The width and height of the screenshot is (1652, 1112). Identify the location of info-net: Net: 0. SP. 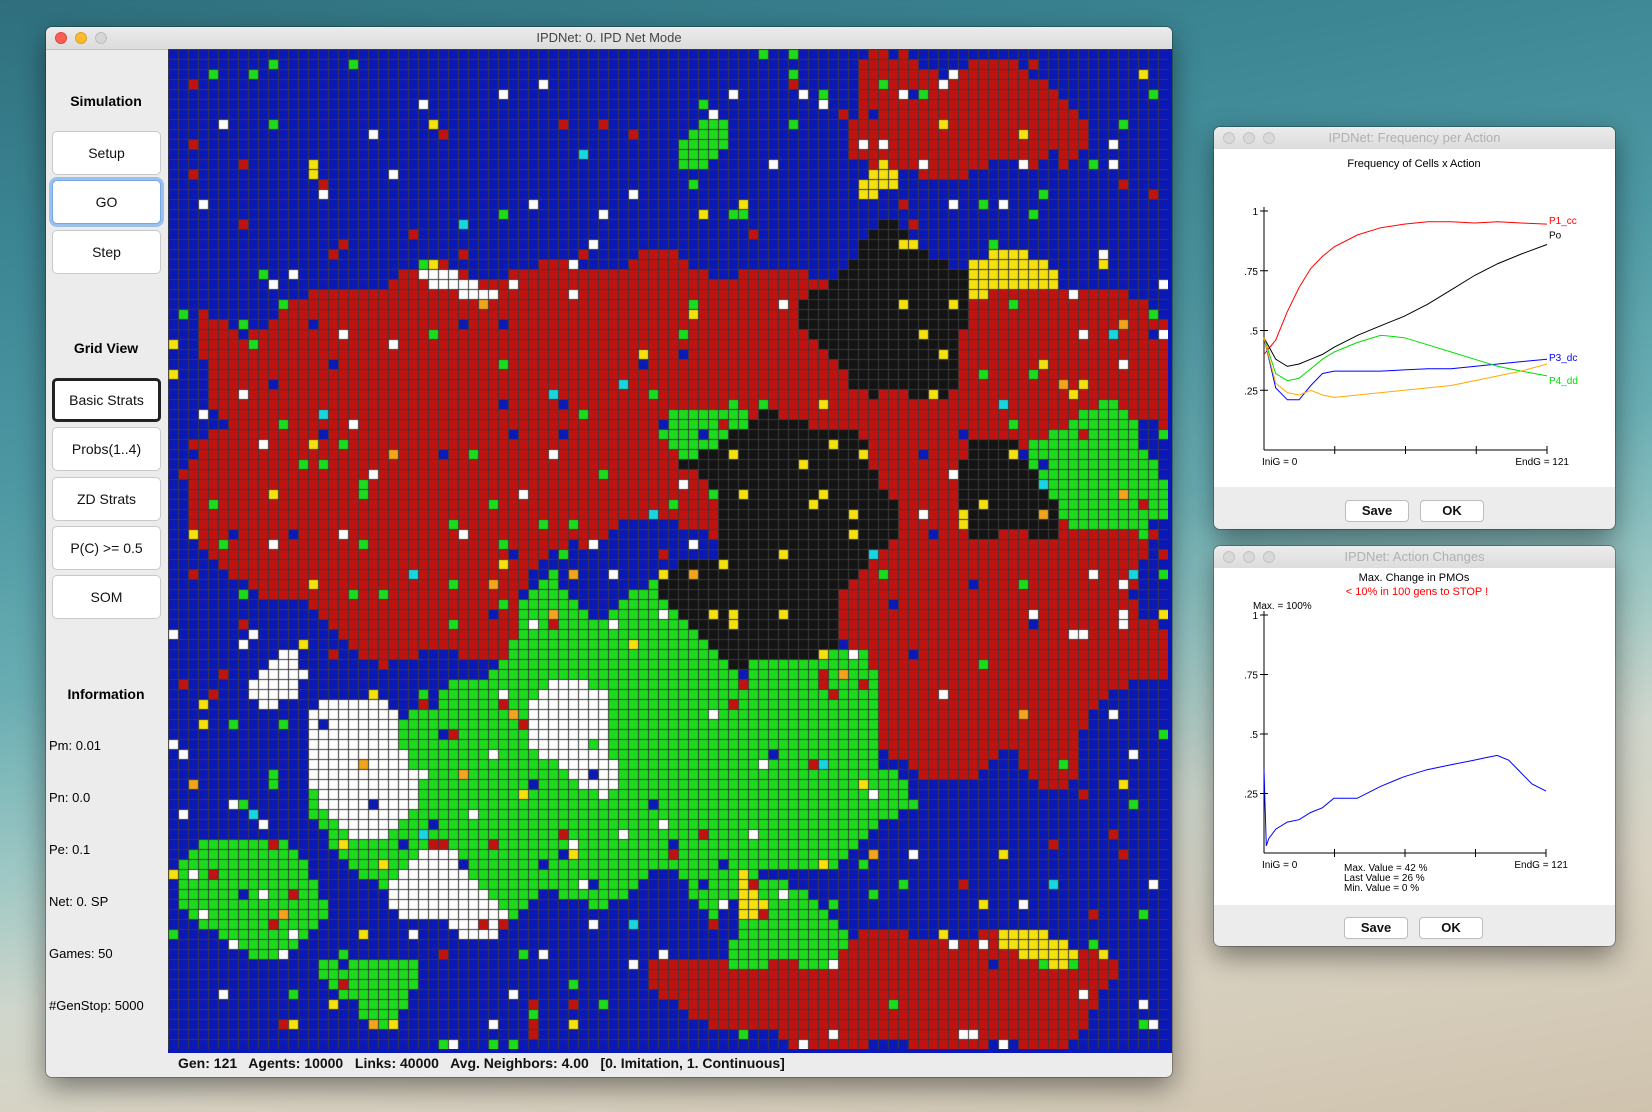
(79, 901).